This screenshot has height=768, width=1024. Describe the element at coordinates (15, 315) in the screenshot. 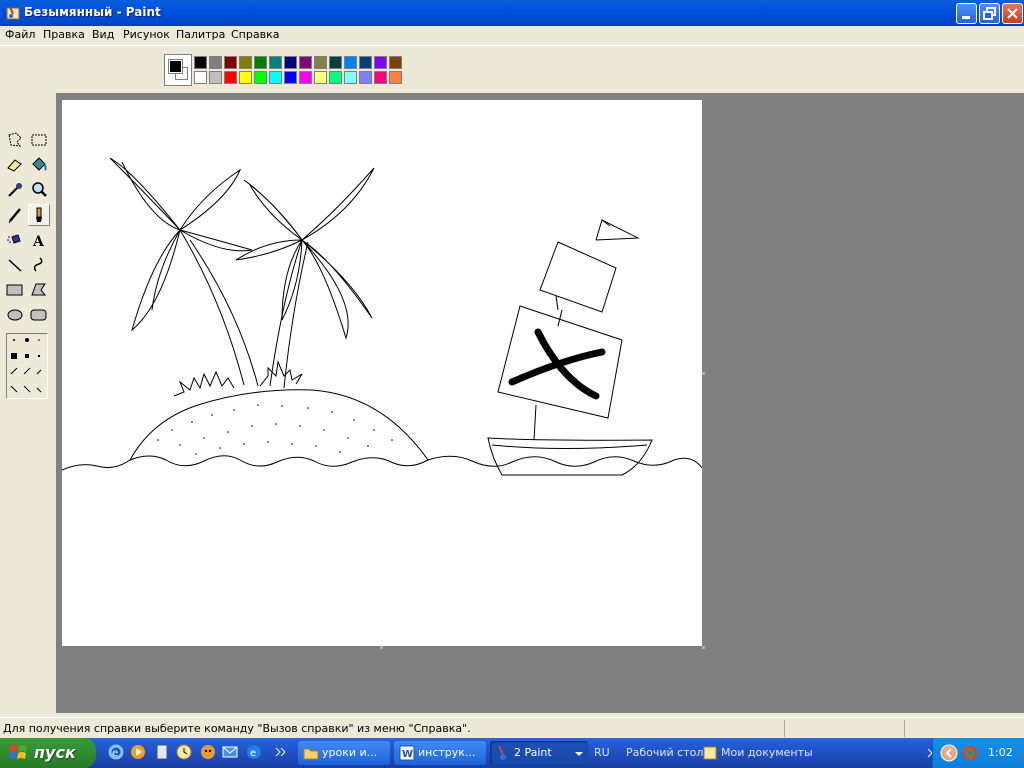

I see `ellipse-tool` at that location.